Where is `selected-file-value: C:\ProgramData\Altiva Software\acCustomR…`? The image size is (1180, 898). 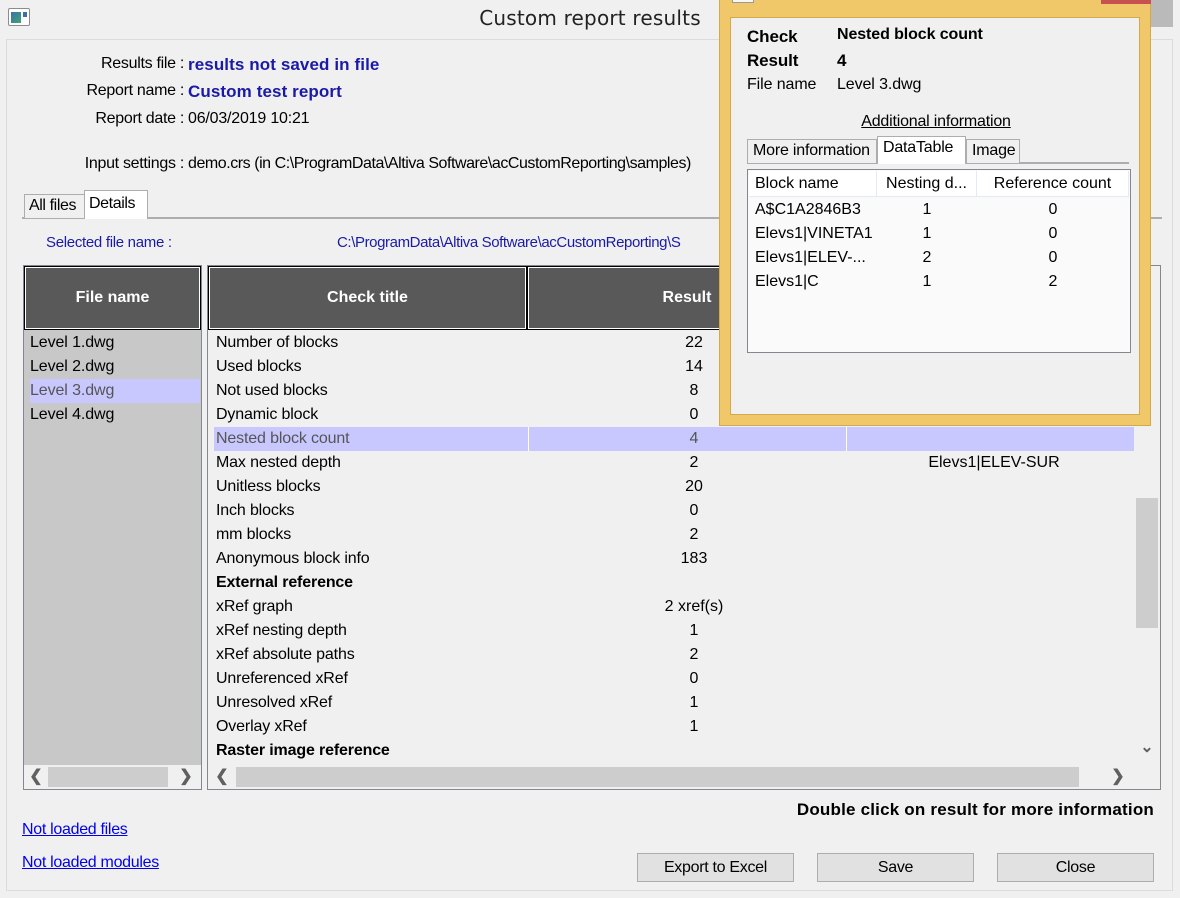
selected-file-value: C:\ProgramData\Altiva Software\acCustomR… is located at coordinates (509, 242).